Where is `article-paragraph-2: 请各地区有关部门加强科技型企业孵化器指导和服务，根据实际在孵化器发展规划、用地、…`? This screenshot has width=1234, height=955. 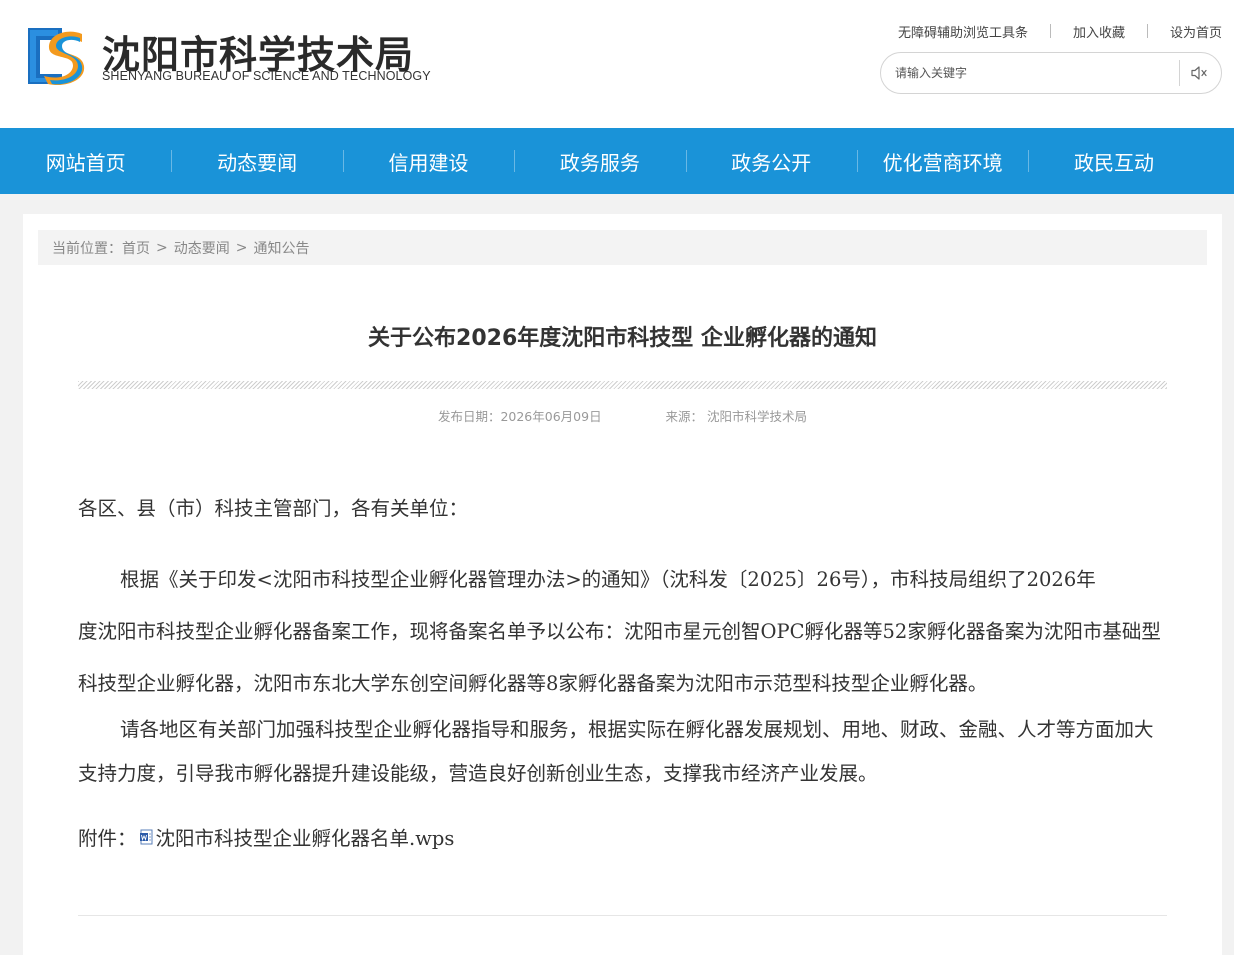 article-paragraph-2: 请各地区有关部门加强科技型企业孵化器指导和服务，根据实际在孵化器发展规划、用地、… is located at coordinates (616, 751).